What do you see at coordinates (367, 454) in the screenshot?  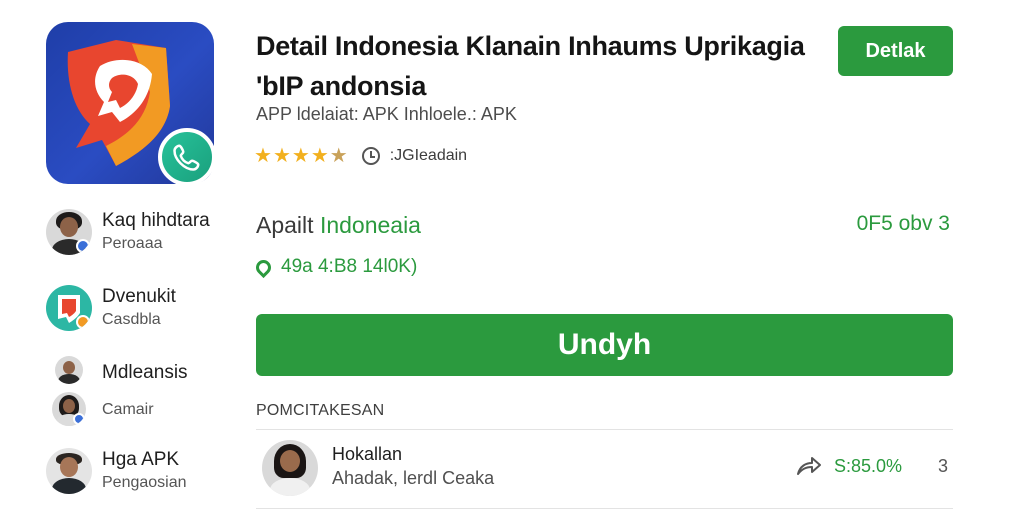 I see `comment-author: Hokallan` at bounding box center [367, 454].